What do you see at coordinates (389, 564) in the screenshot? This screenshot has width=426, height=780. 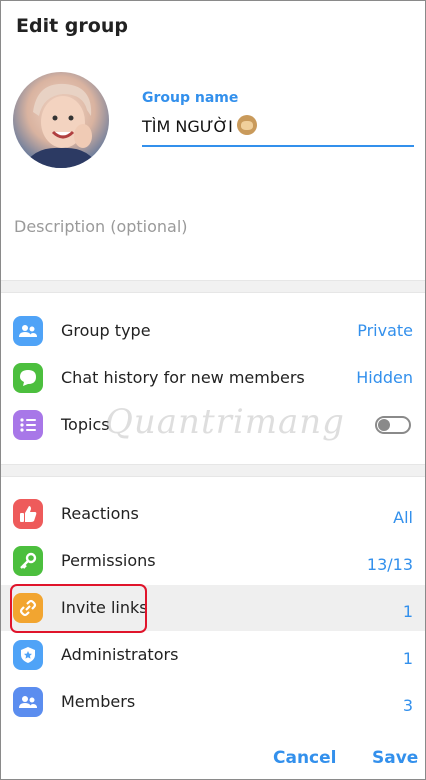 I see `manage-row-value: 13/13` at bounding box center [389, 564].